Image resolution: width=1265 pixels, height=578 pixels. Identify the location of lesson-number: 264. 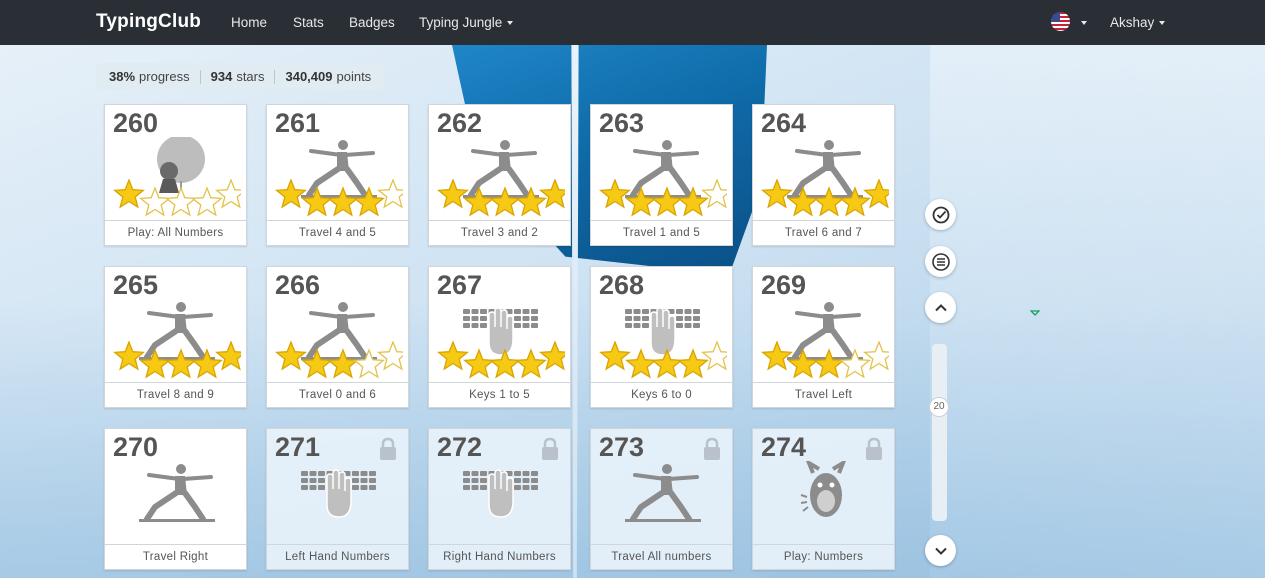
(784, 123).